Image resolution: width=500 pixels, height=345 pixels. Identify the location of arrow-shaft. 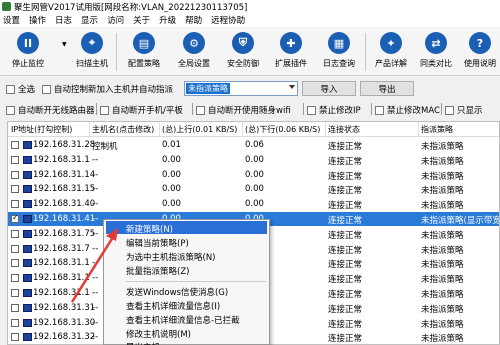
(93, 268).